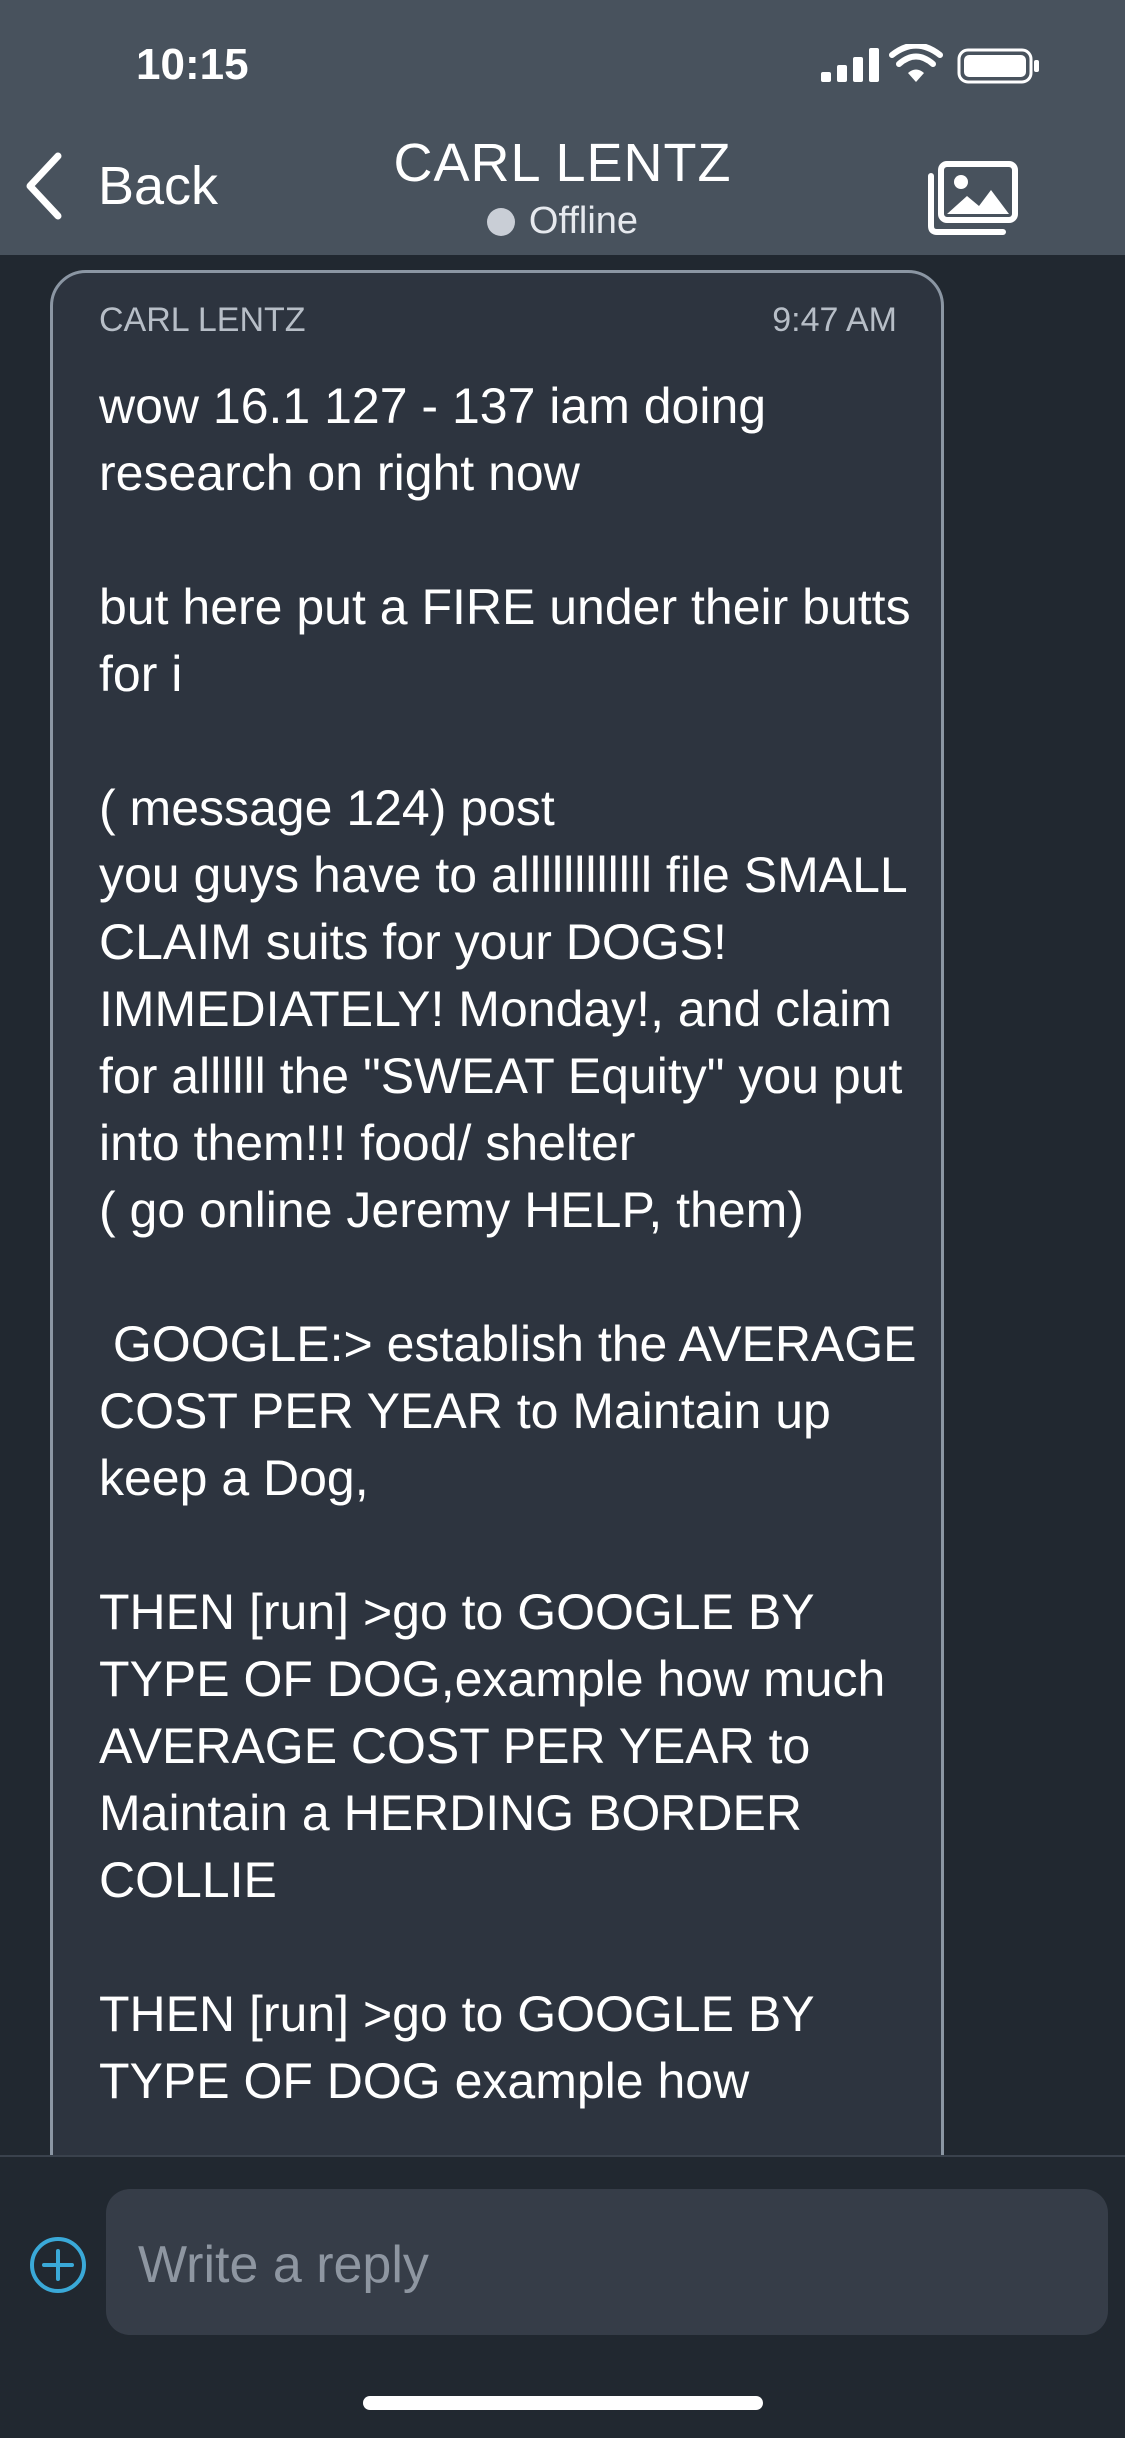 Image resolution: width=1125 pixels, height=2438 pixels. Describe the element at coordinates (500, 221) in the screenshot. I see `offline-dot-icon` at that location.